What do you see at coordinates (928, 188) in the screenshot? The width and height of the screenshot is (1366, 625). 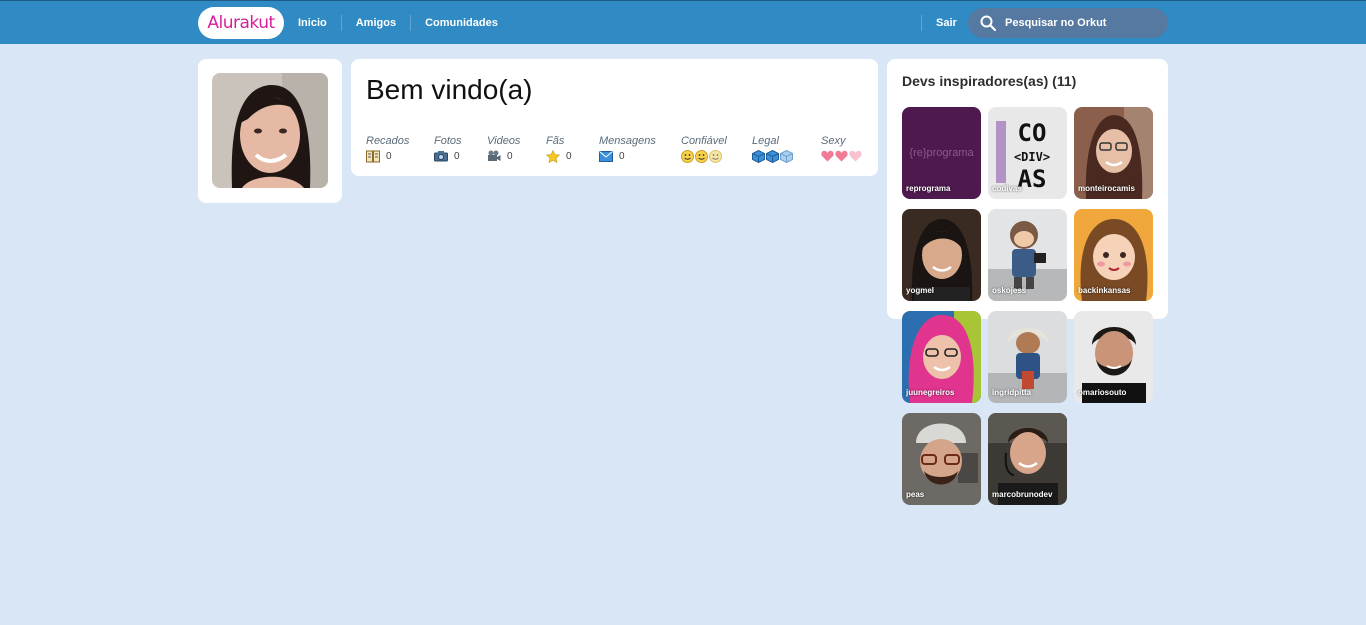 I see `friend-name: reprograma` at bounding box center [928, 188].